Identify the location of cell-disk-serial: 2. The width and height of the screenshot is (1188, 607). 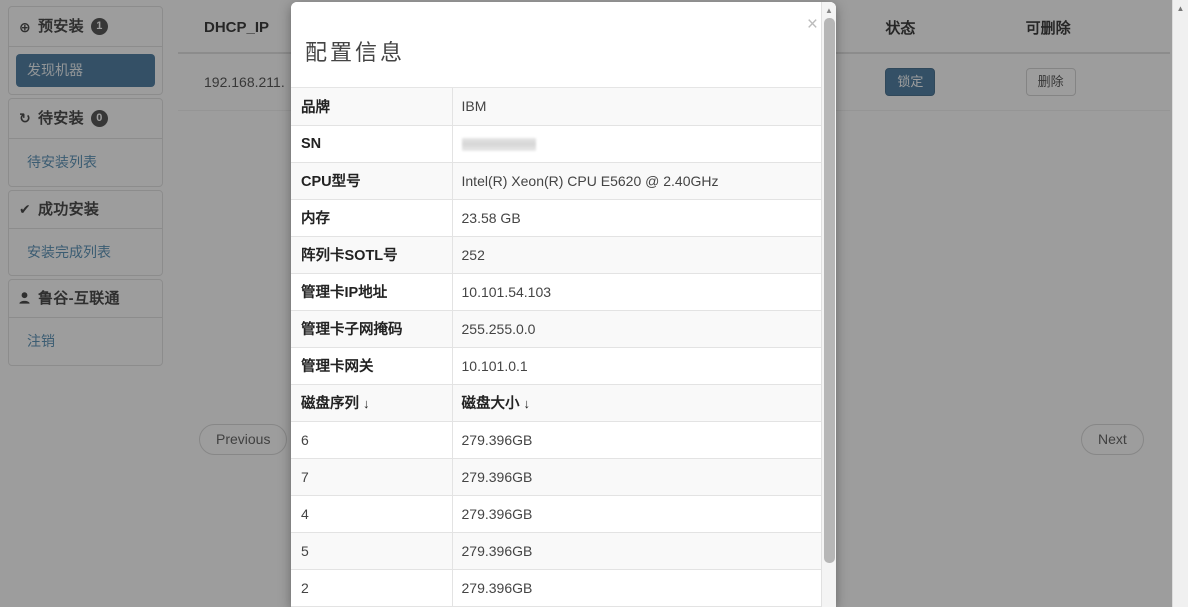
(372, 588).